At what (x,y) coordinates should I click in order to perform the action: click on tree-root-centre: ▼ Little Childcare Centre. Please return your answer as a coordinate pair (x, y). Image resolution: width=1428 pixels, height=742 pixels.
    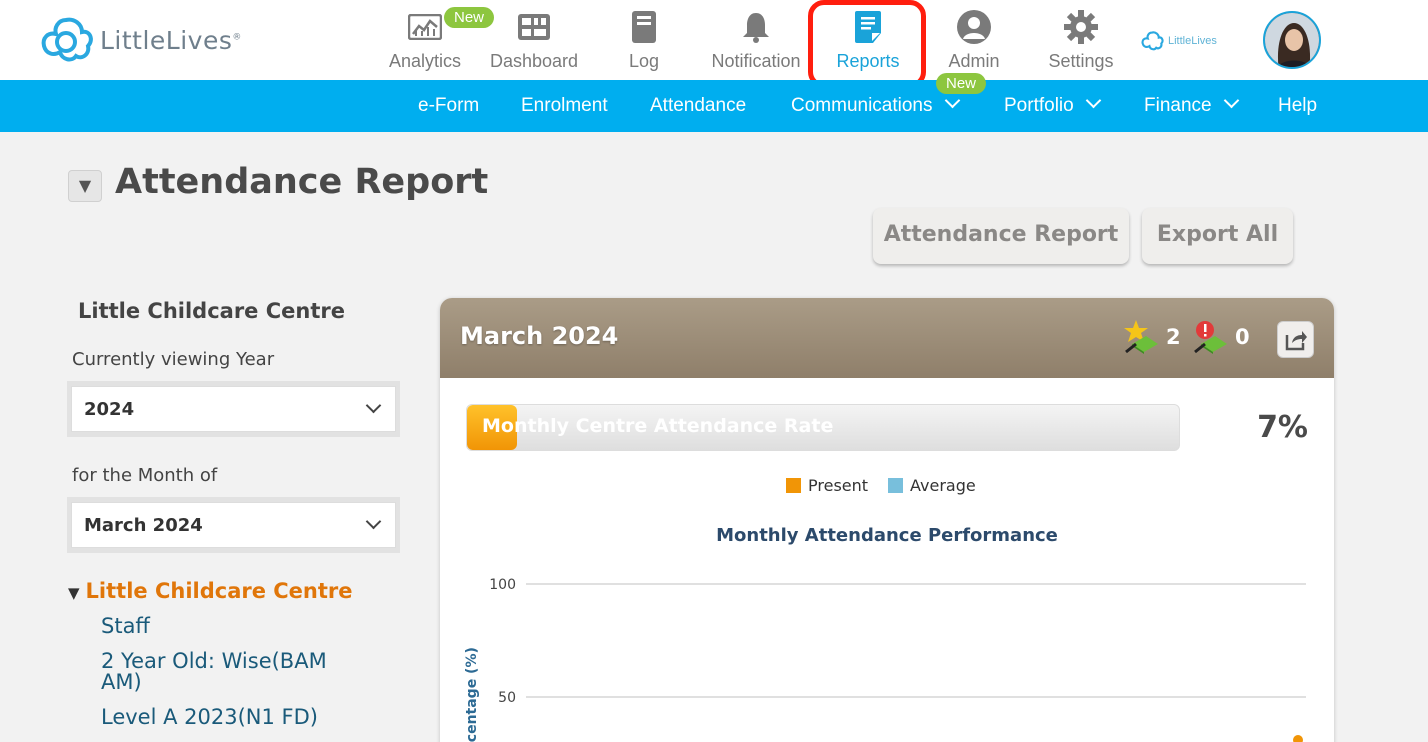
    Looking at the image, I should click on (210, 591).